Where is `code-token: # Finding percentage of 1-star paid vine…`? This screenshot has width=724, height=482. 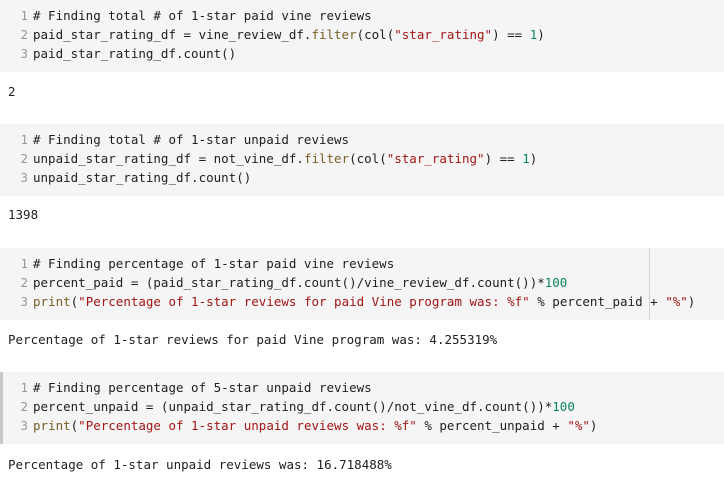
code-token: # Finding percentage of 1-star paid vine… is located at coordinates (214, 263).